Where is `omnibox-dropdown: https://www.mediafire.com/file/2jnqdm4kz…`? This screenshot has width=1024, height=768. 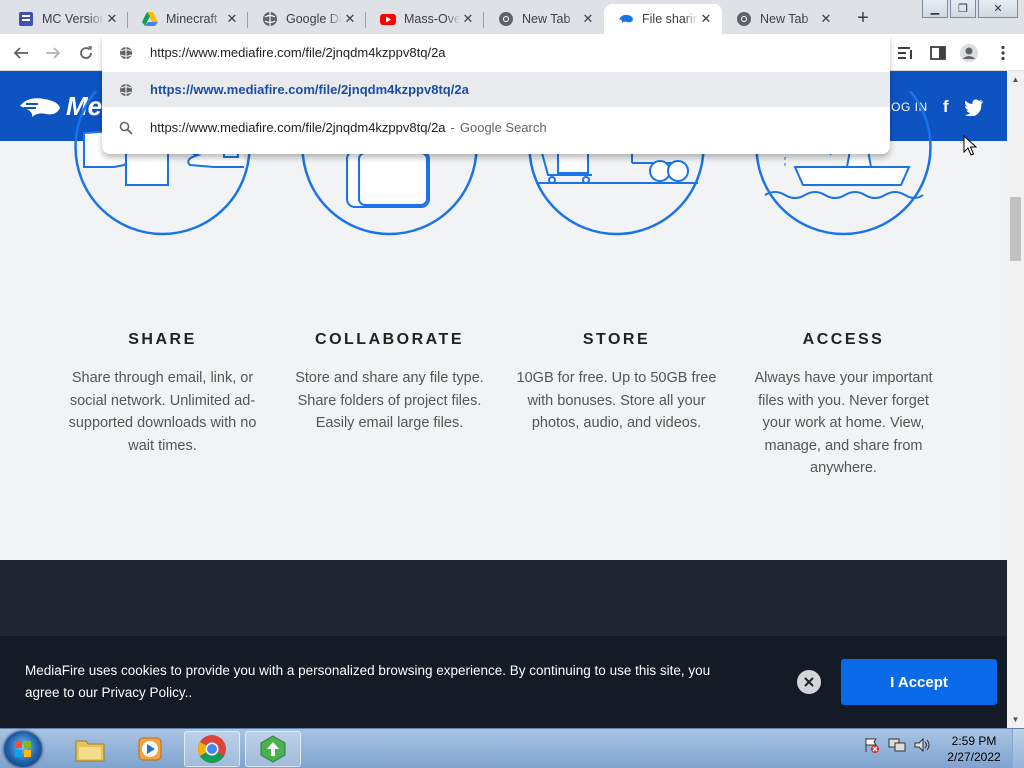
omnibox-dropdown: https://www.mediafire.com/file/2jnqdm4kz… is located at coordinates (496, 94).